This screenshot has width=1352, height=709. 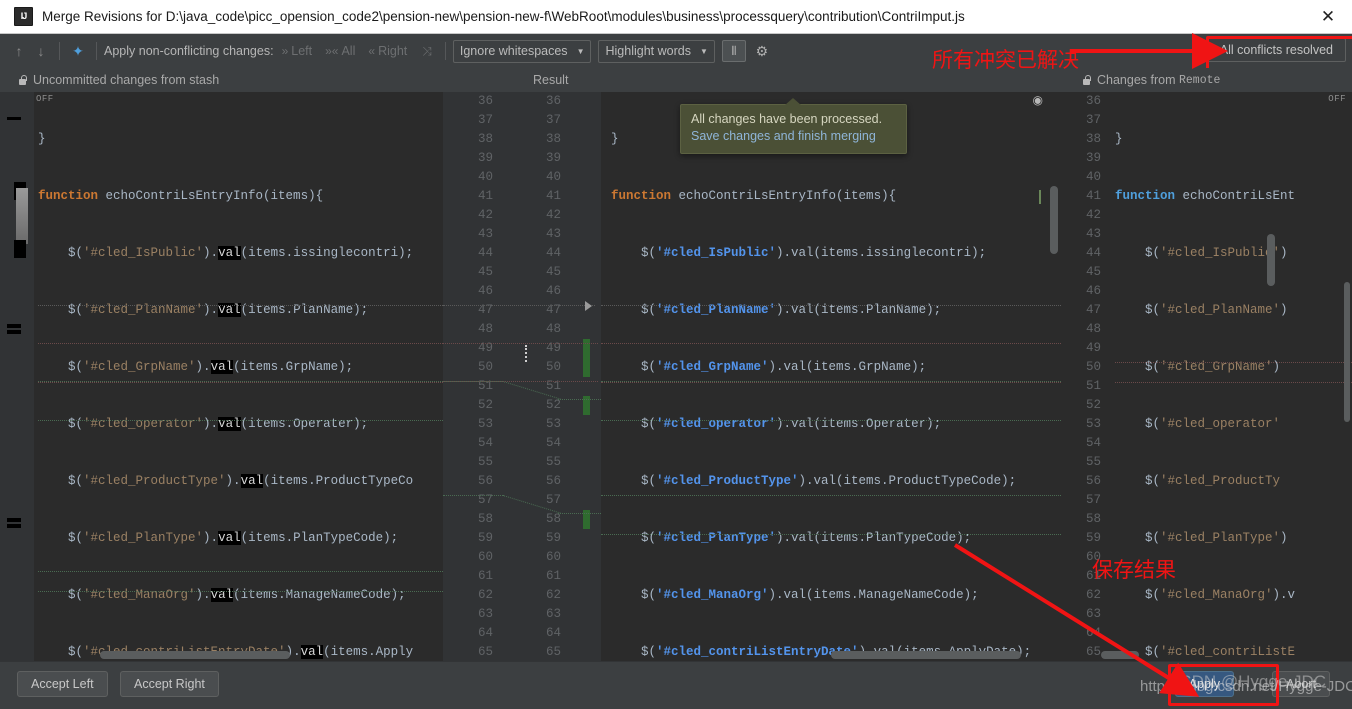 I want to click on off-badge-right: OFF, so click(x=1337, y=99).